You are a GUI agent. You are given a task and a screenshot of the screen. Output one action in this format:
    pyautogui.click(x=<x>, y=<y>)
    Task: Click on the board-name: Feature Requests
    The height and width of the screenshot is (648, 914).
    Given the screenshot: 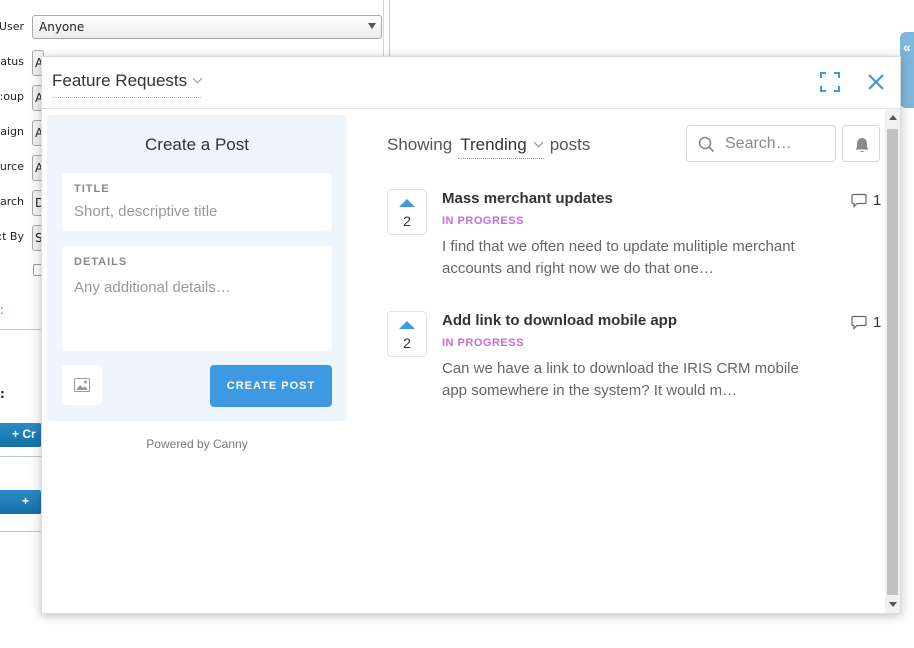 What is the action you would take?
    pyautogui.click(x=120, y=80)
    